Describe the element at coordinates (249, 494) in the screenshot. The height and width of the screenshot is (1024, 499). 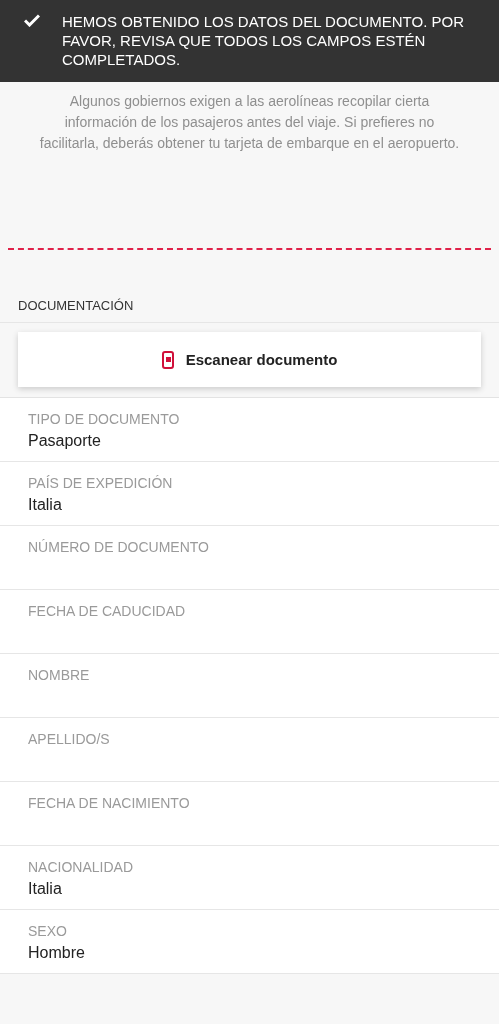
I see `form-field: PAÍS DE EXPEDICIÓN Italia` at that location.